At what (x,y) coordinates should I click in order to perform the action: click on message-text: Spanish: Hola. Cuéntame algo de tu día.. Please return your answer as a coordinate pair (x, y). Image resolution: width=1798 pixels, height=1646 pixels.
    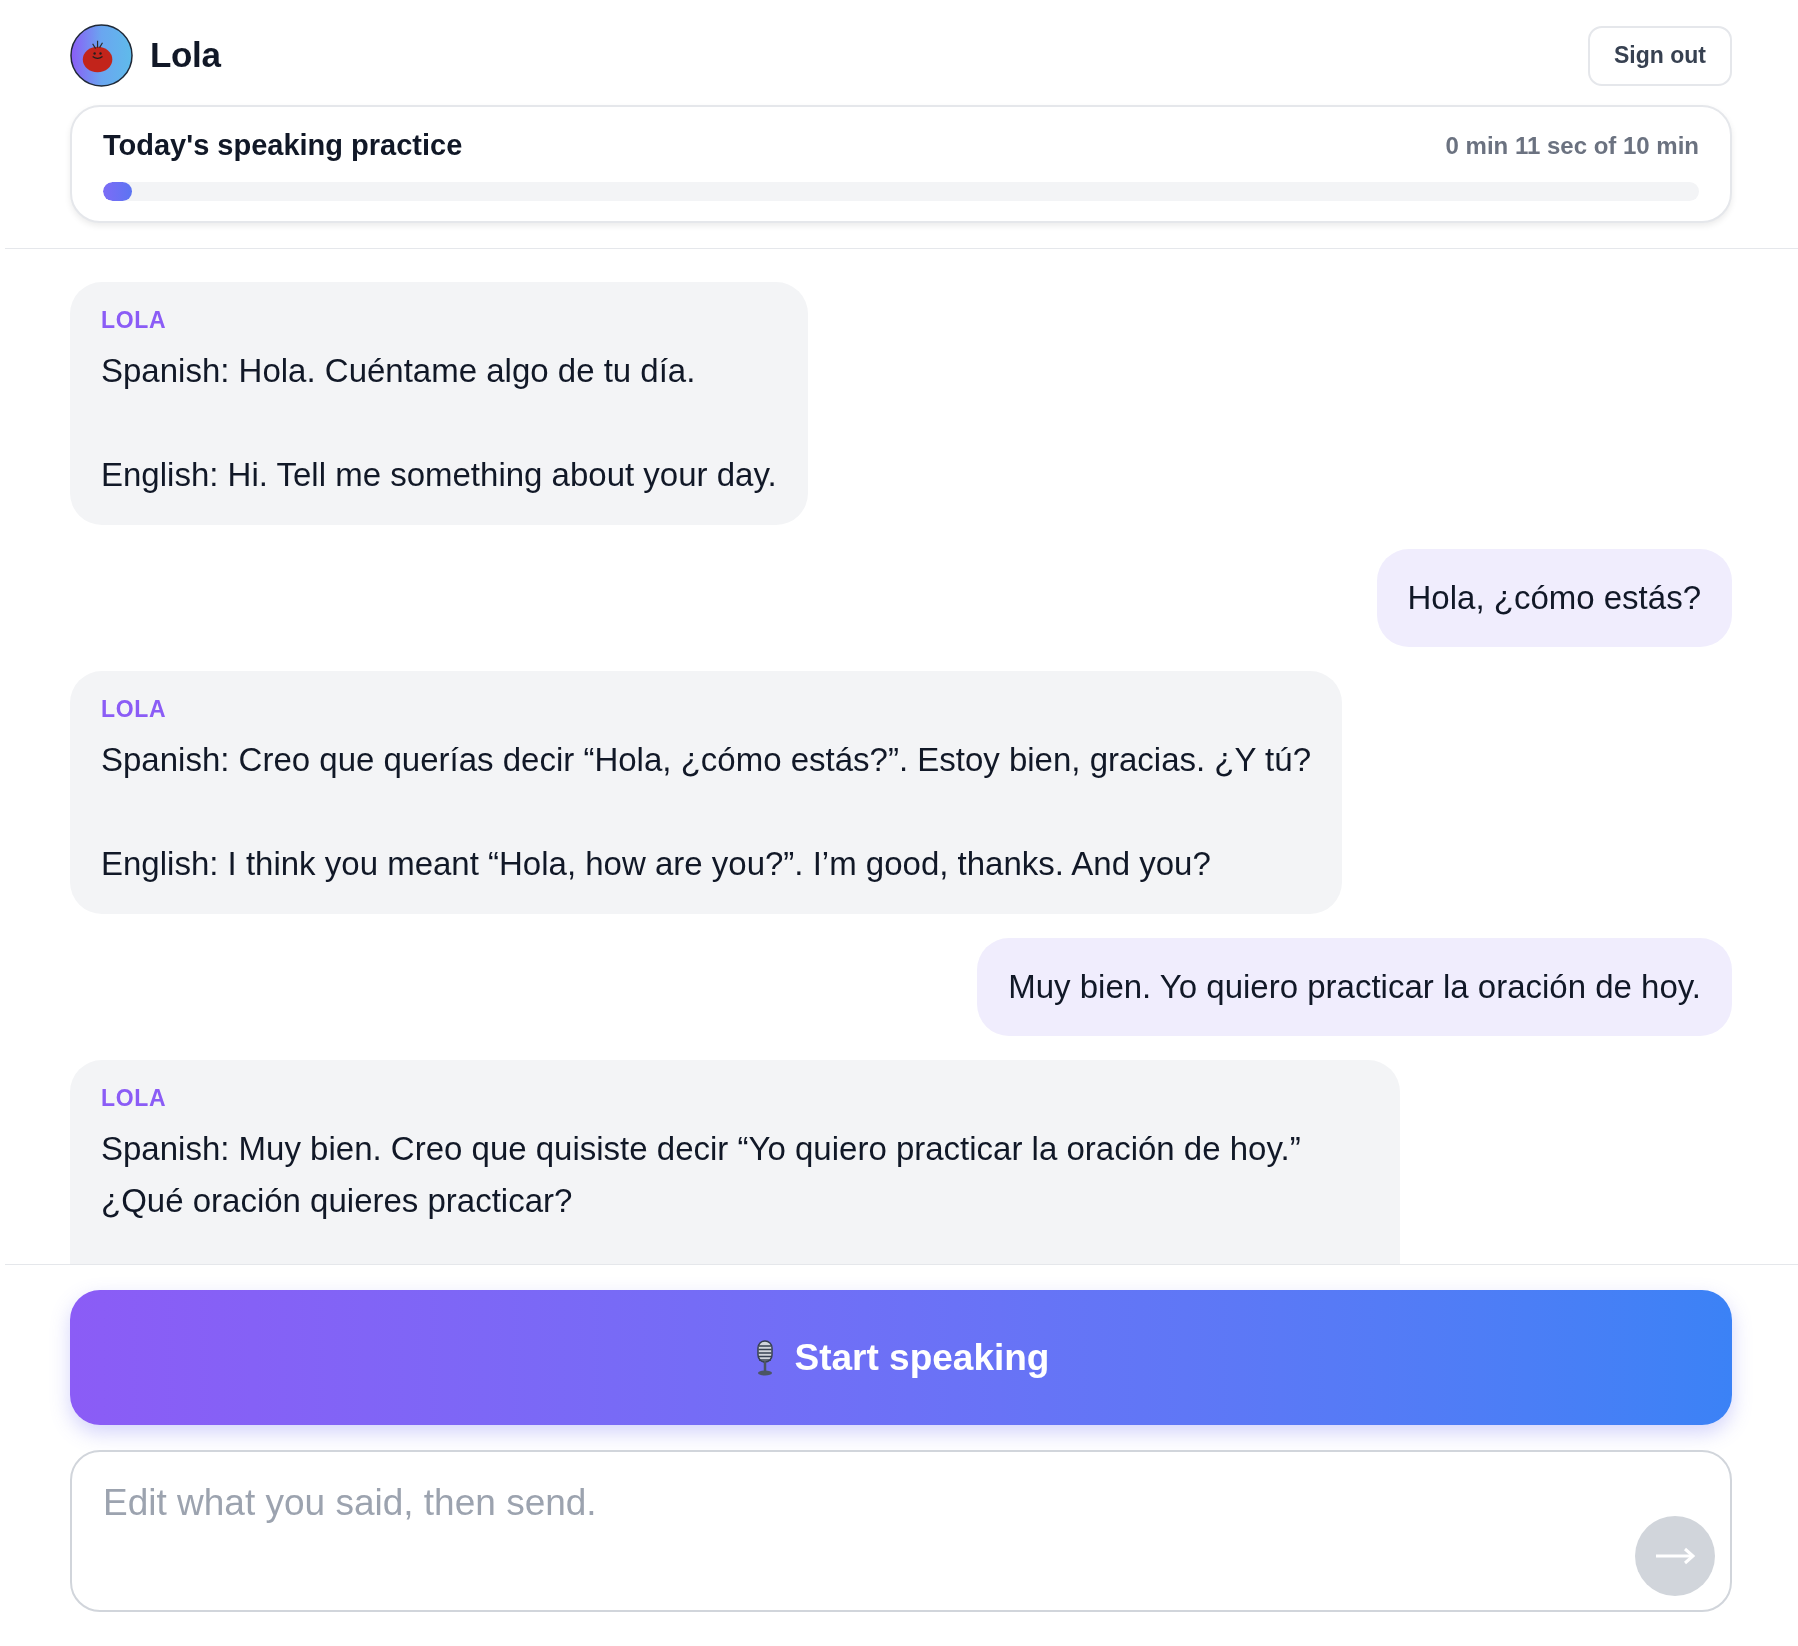
    Looking at the image, I should click on (399, 371).